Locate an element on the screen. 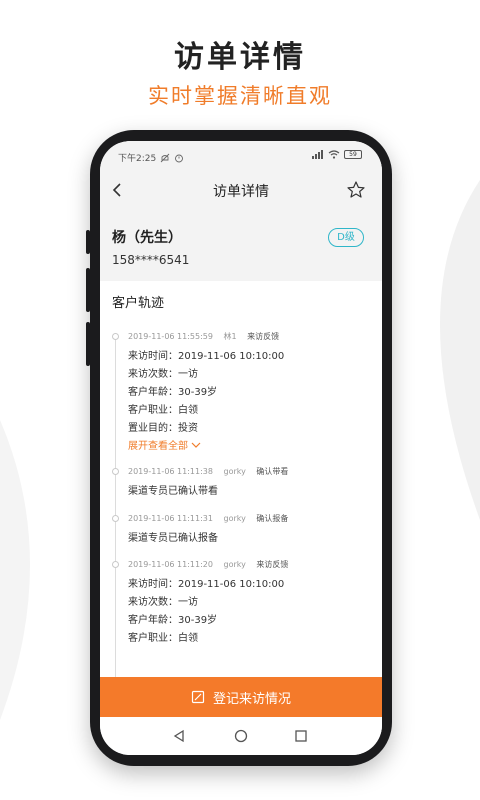  battery-icon: 59 is located at coordinates (353, 154).